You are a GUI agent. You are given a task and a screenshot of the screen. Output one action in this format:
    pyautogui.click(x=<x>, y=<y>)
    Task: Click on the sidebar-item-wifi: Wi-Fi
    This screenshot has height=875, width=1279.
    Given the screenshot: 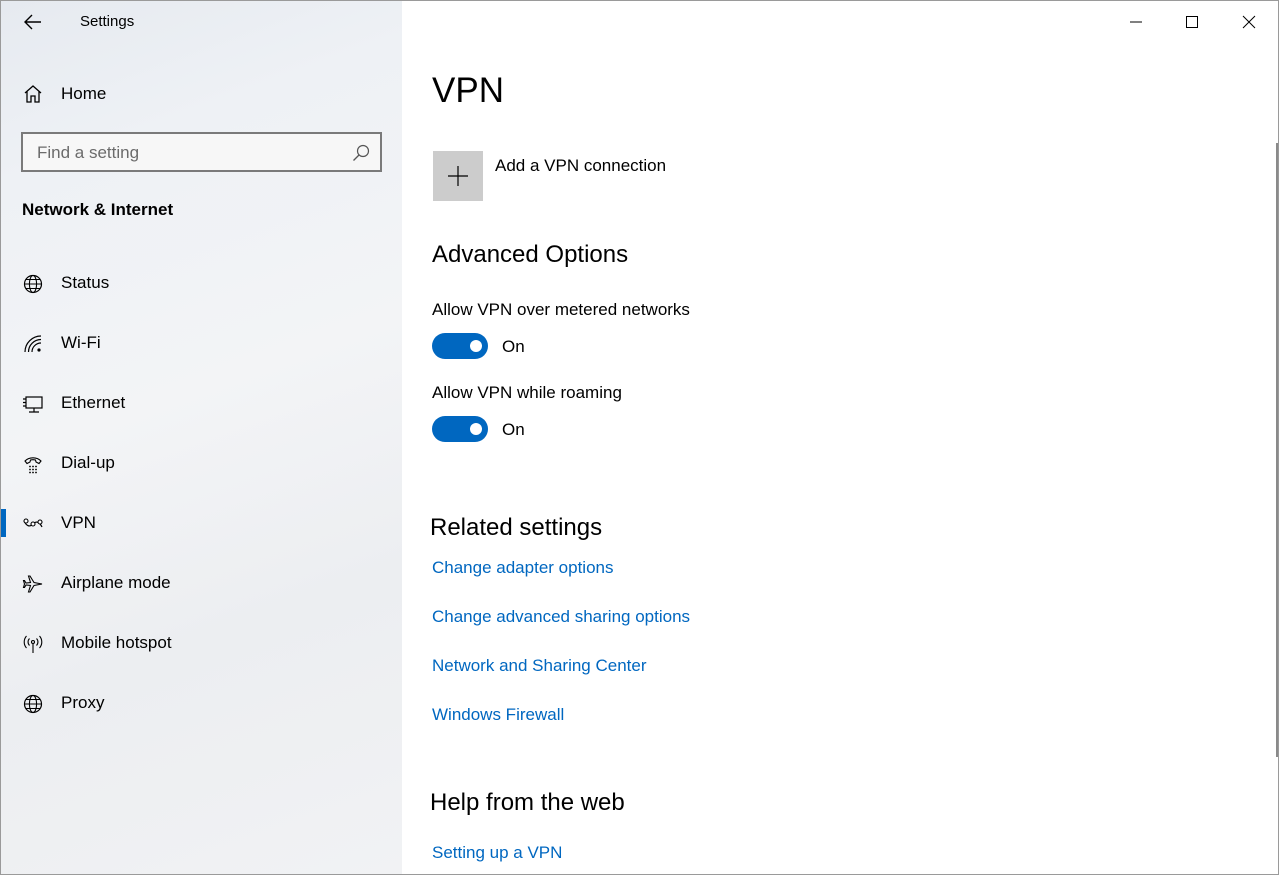 What is the action you would take?
    pyautogui.click(x=201, y=344)
    